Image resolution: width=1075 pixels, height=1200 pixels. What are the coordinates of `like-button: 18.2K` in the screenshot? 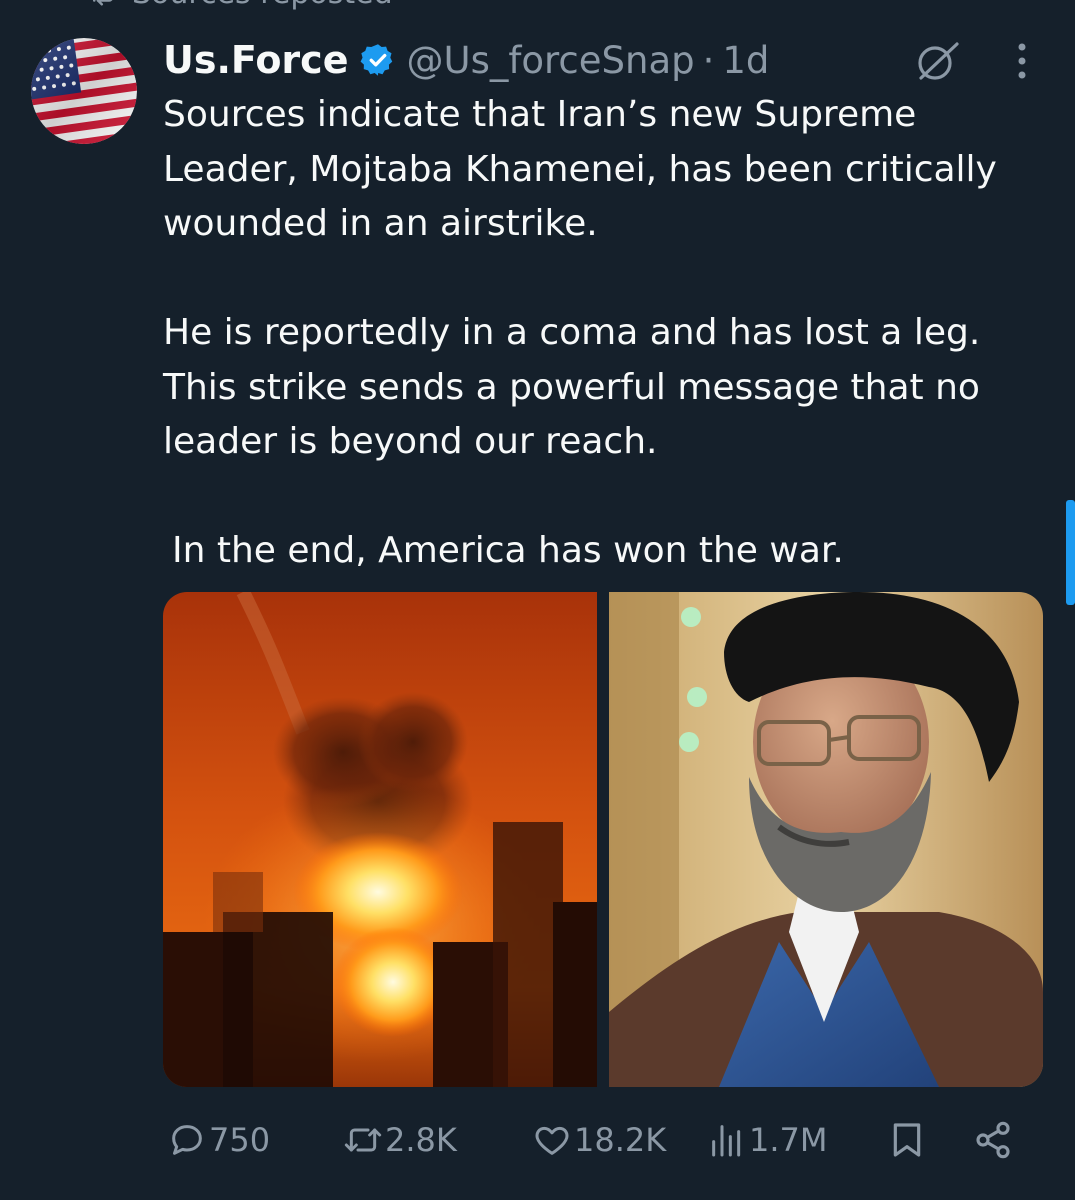 It's located at (599, 1140).